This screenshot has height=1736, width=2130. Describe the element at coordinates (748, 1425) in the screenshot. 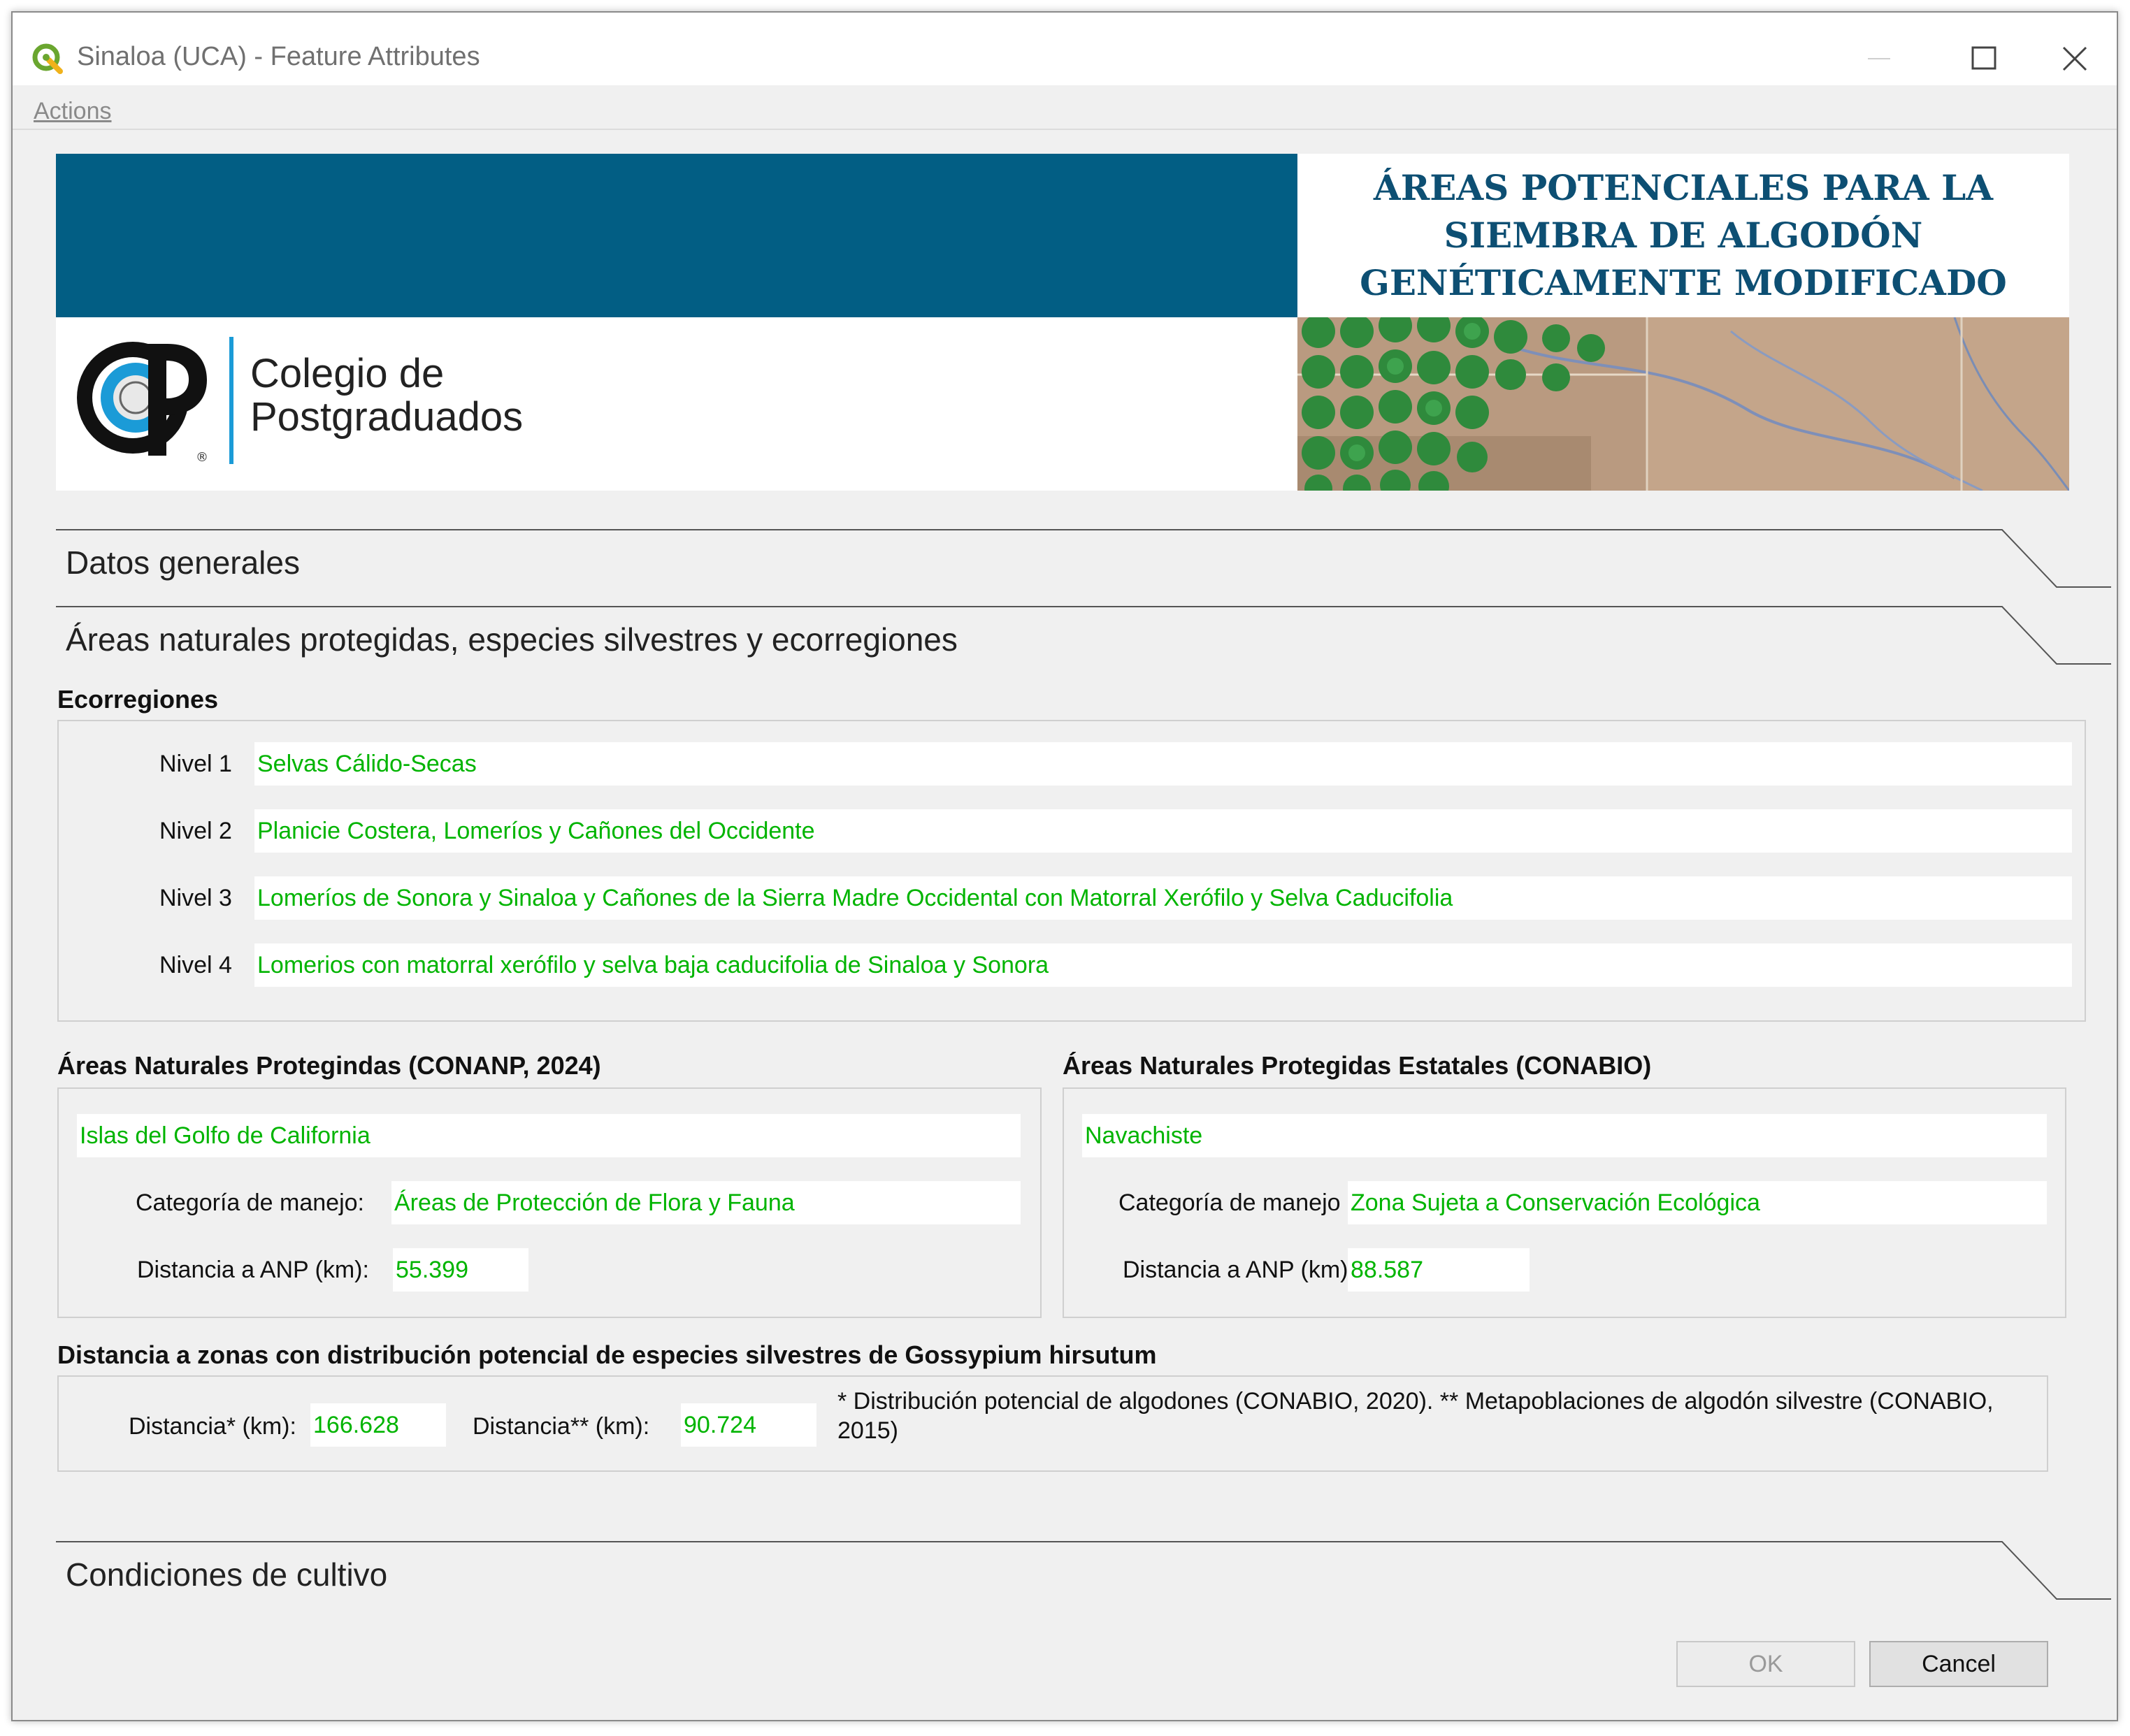

I see `distancia-2-value: 90.724` at that location.